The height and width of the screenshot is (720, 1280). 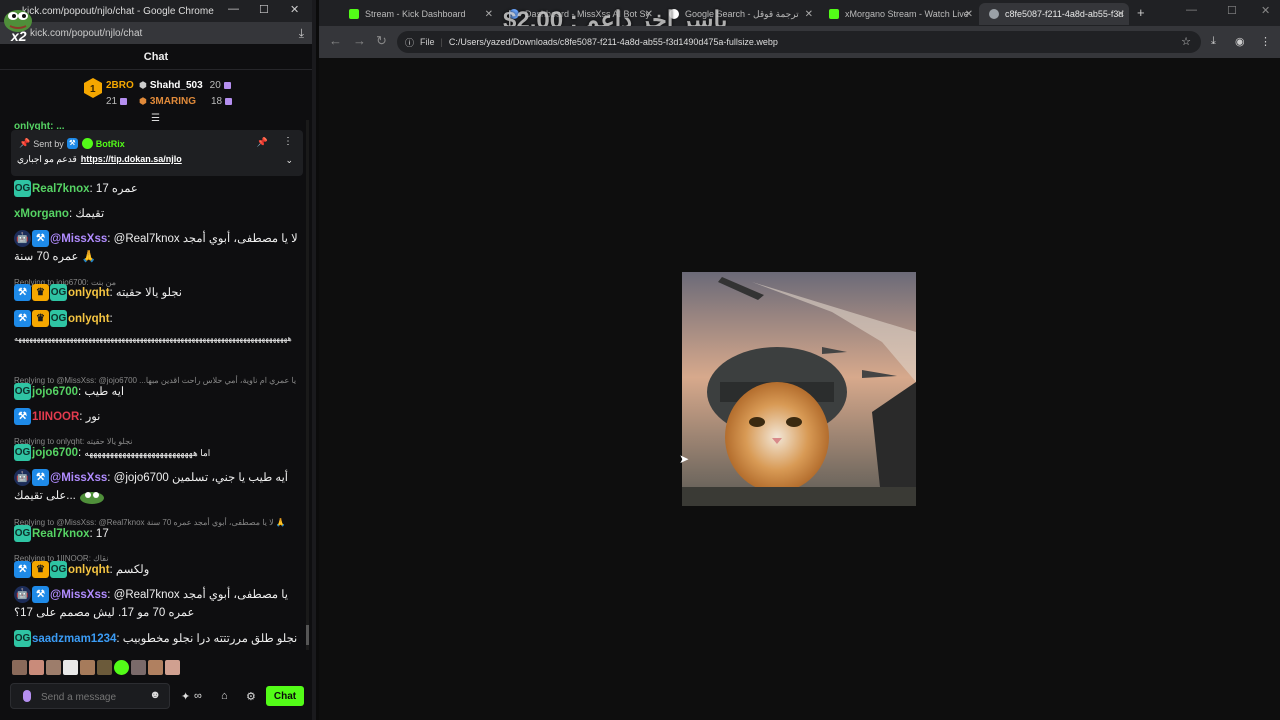 I want to click on settings-gear-icon: ⚙, so click(x=251, y=696).